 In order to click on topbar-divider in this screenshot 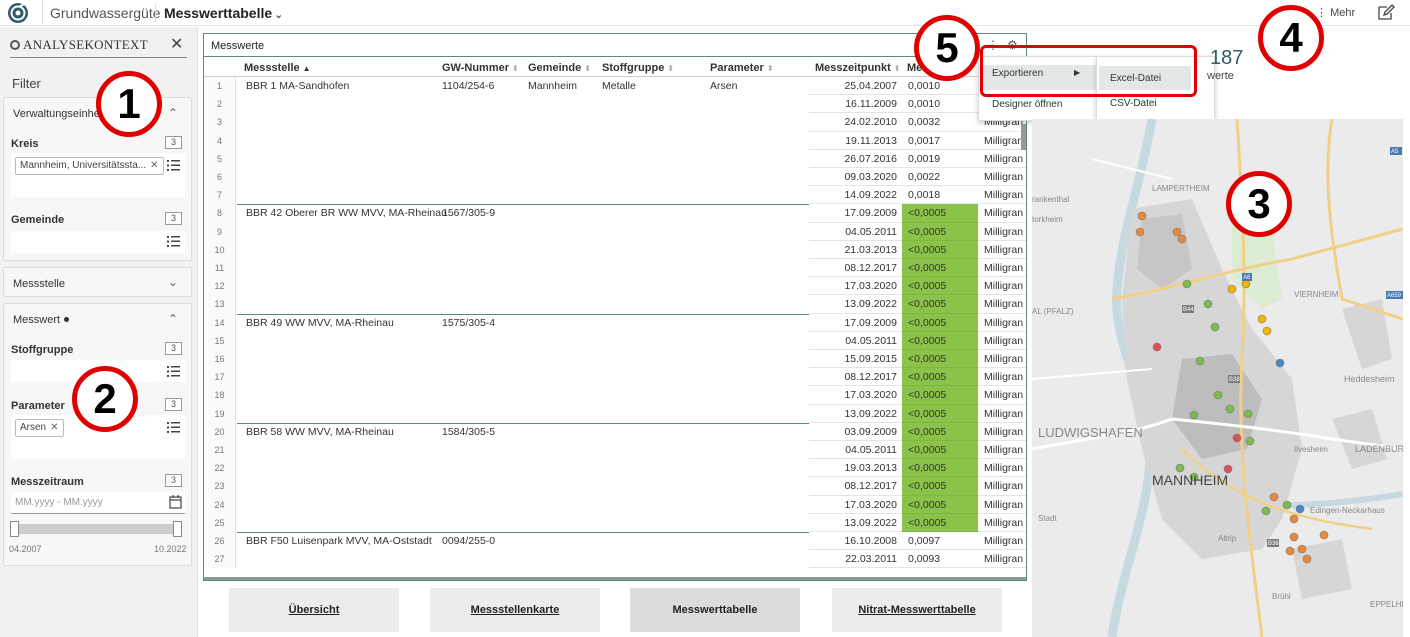, I will do `click(42, 13)`.